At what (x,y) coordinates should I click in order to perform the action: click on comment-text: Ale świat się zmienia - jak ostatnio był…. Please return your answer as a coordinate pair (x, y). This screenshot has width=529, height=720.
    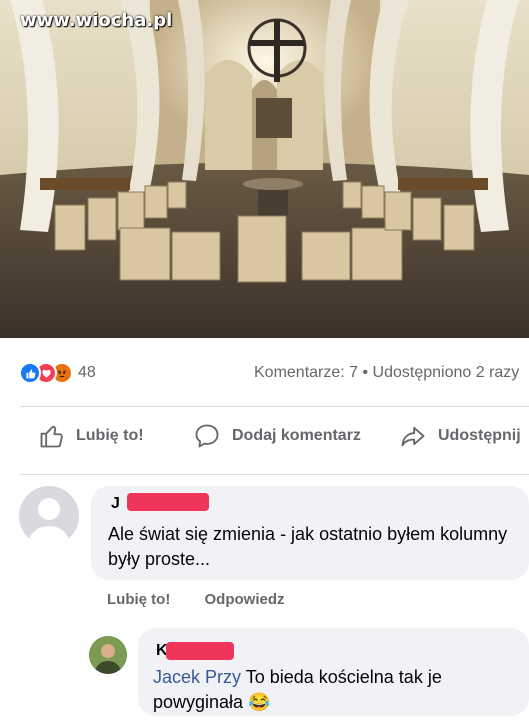
    Looking at the image, I should click on (308, 546).